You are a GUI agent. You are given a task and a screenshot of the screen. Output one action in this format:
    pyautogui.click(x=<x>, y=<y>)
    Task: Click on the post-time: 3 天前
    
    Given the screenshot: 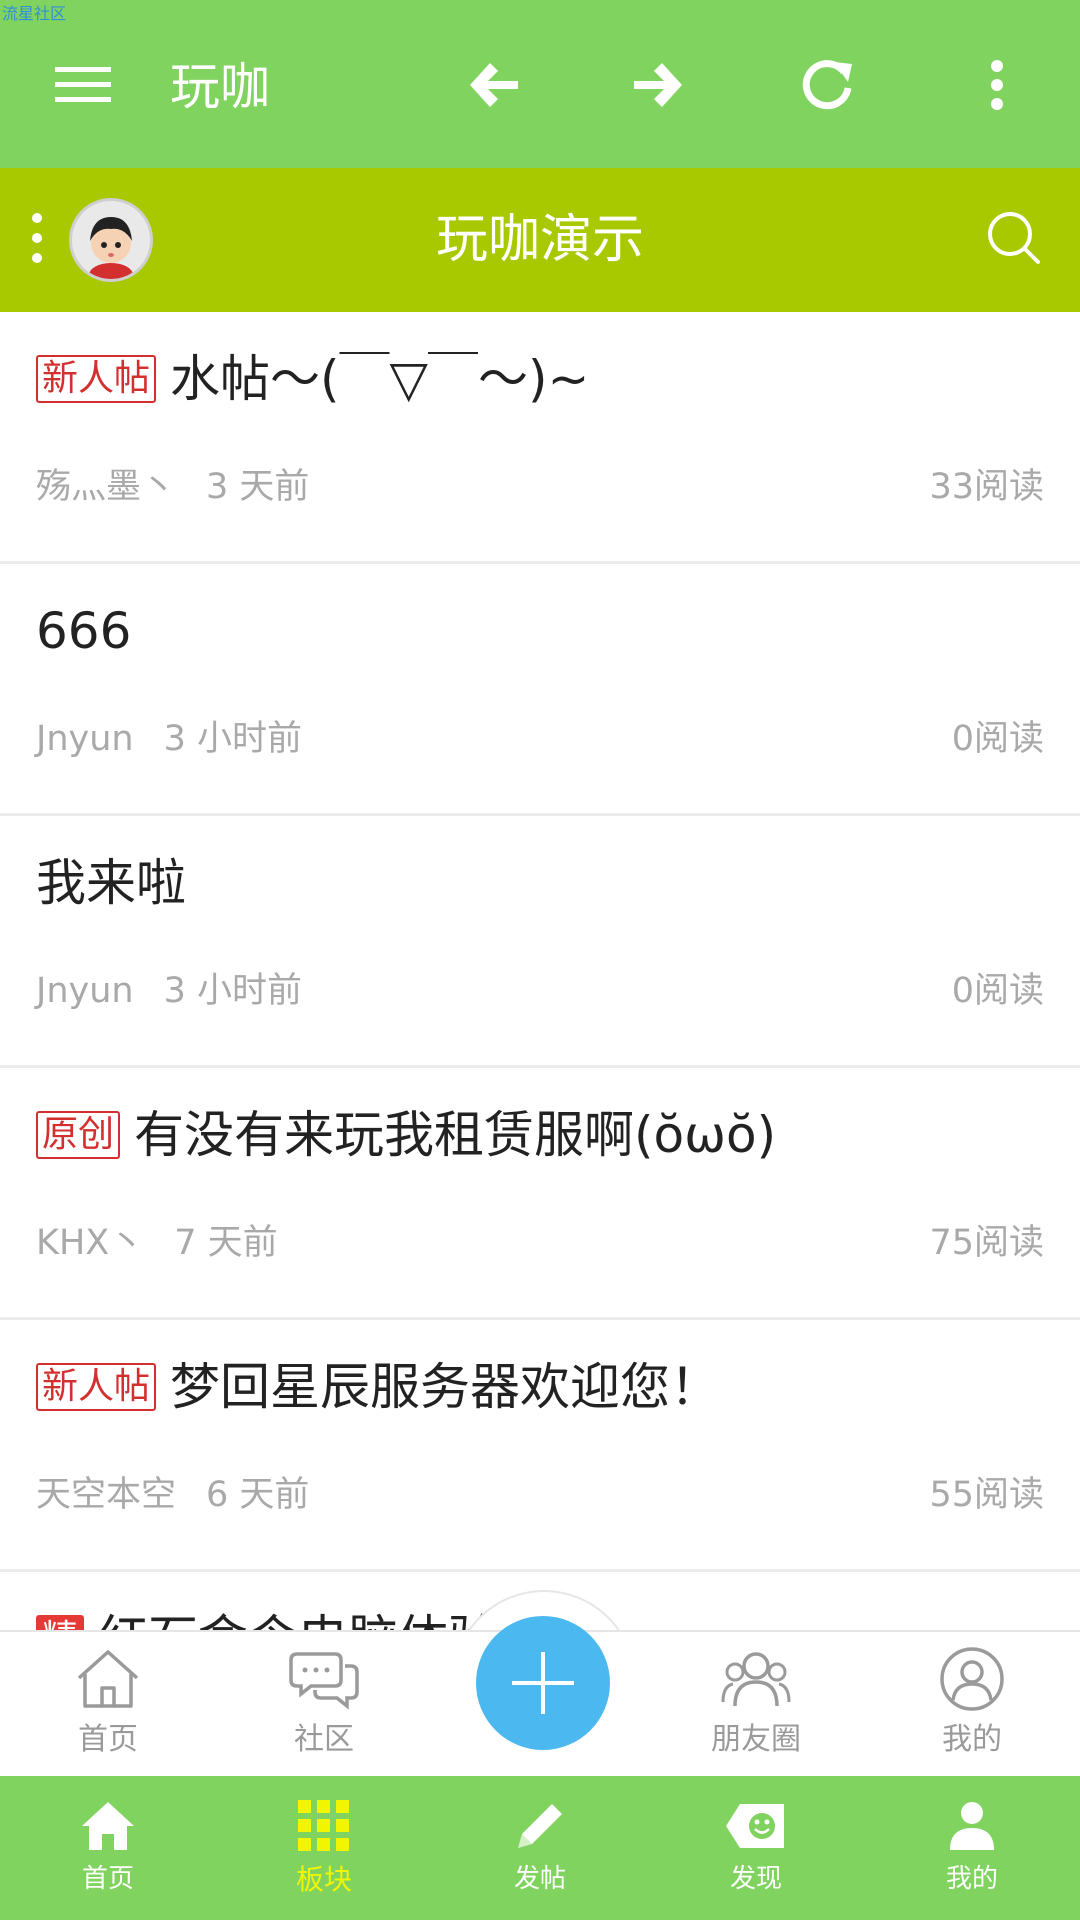 What is the action you would take?
    pyautogui.click(x=258, y=487)
    